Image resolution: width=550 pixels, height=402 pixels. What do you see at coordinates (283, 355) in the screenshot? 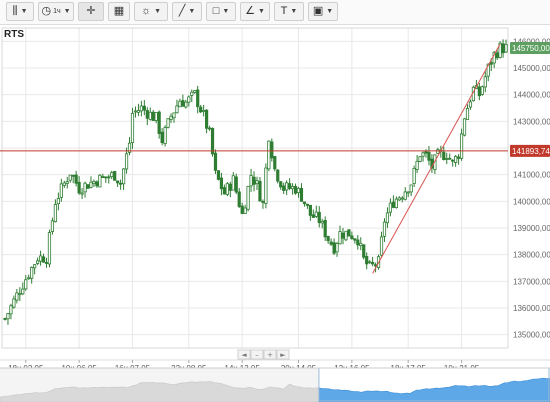
I see `navigator-button-glyph: ►` at bounding box center [283, 355].